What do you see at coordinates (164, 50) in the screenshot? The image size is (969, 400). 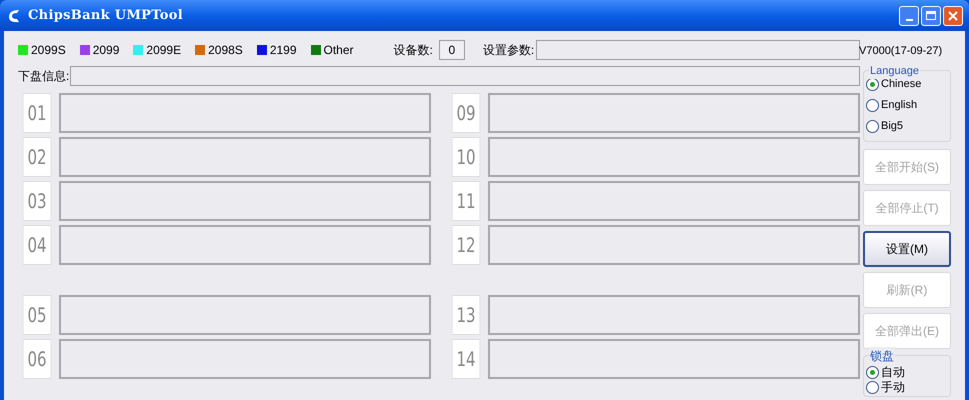 I see `legend-label: 2099E` at bounding box center [164, 50].